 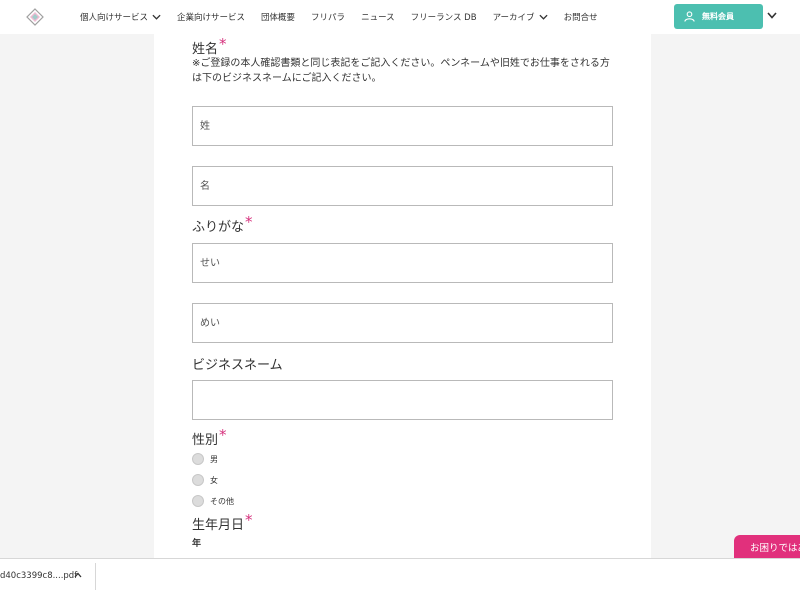 I want to click on kana-label: ふりがな*, so click(x=222, y=224).